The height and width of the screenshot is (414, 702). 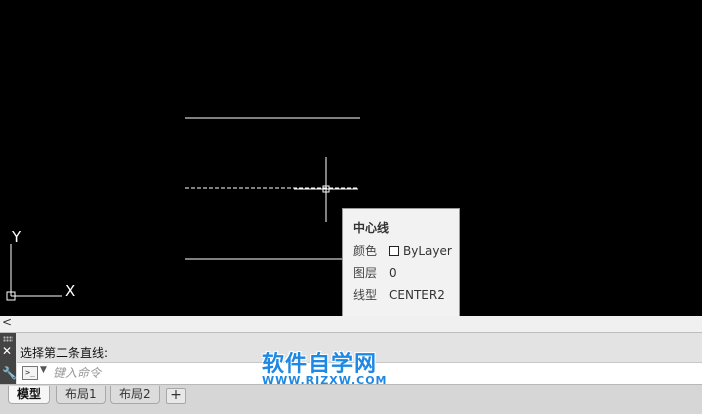 What do you see at coordinates (70, 291) in the screenshot?
I see `ucs-x-label: X` at bounding box center [70, 291].